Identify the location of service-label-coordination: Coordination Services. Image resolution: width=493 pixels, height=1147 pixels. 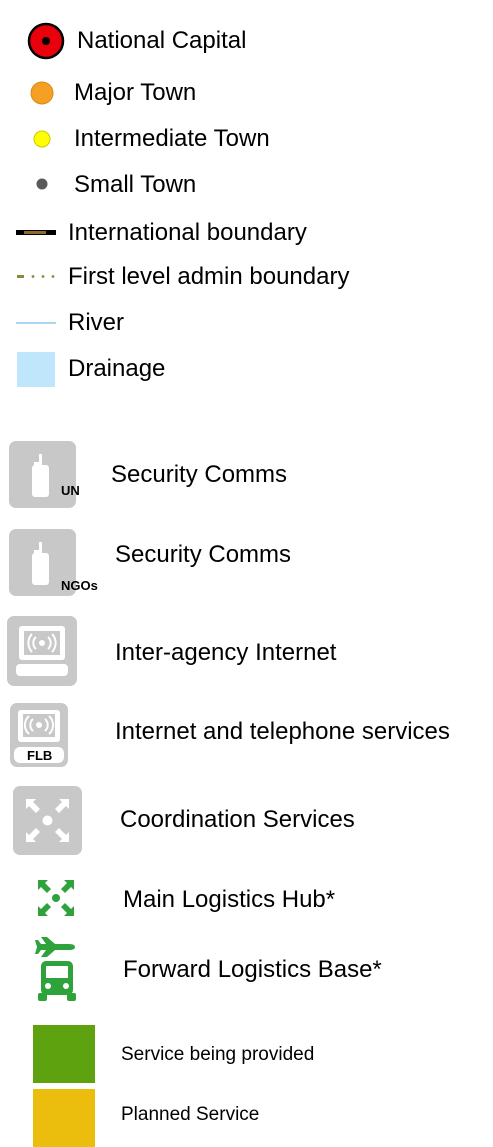
(237, 819).